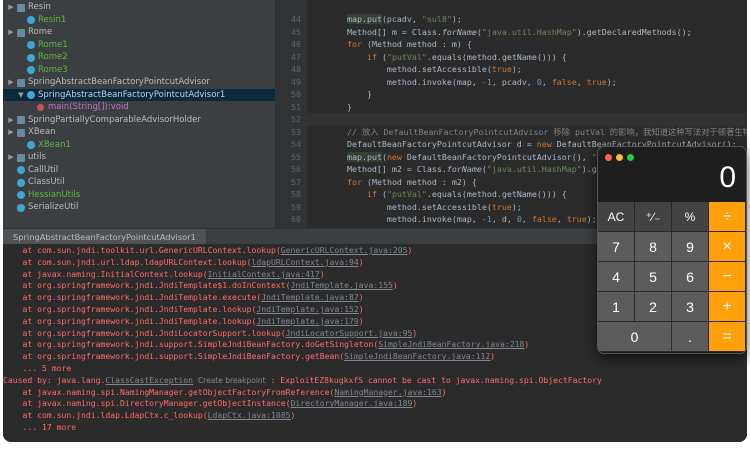 Image resolution: width=750 pixels, height=450 pixels. Describe the element at coordinates (139, 45) in the screenshot. I see `tree-item: Rome1` at that location.